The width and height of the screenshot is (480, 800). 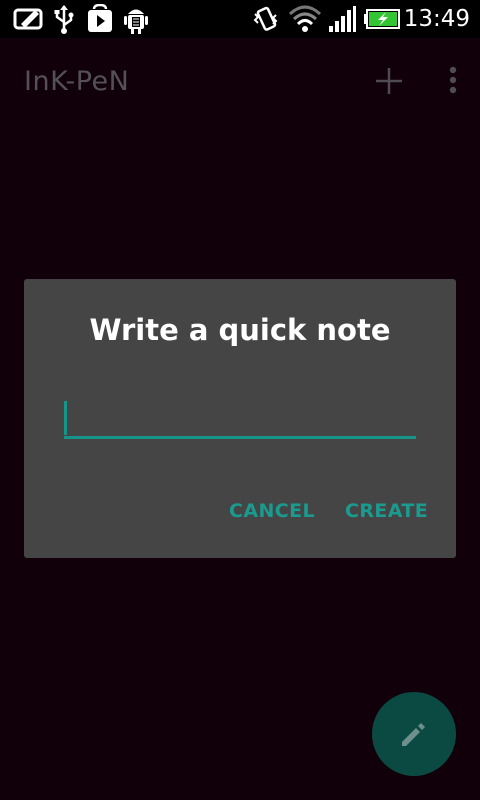 I want to click on quick-note-input, so click(x=240, y=417).